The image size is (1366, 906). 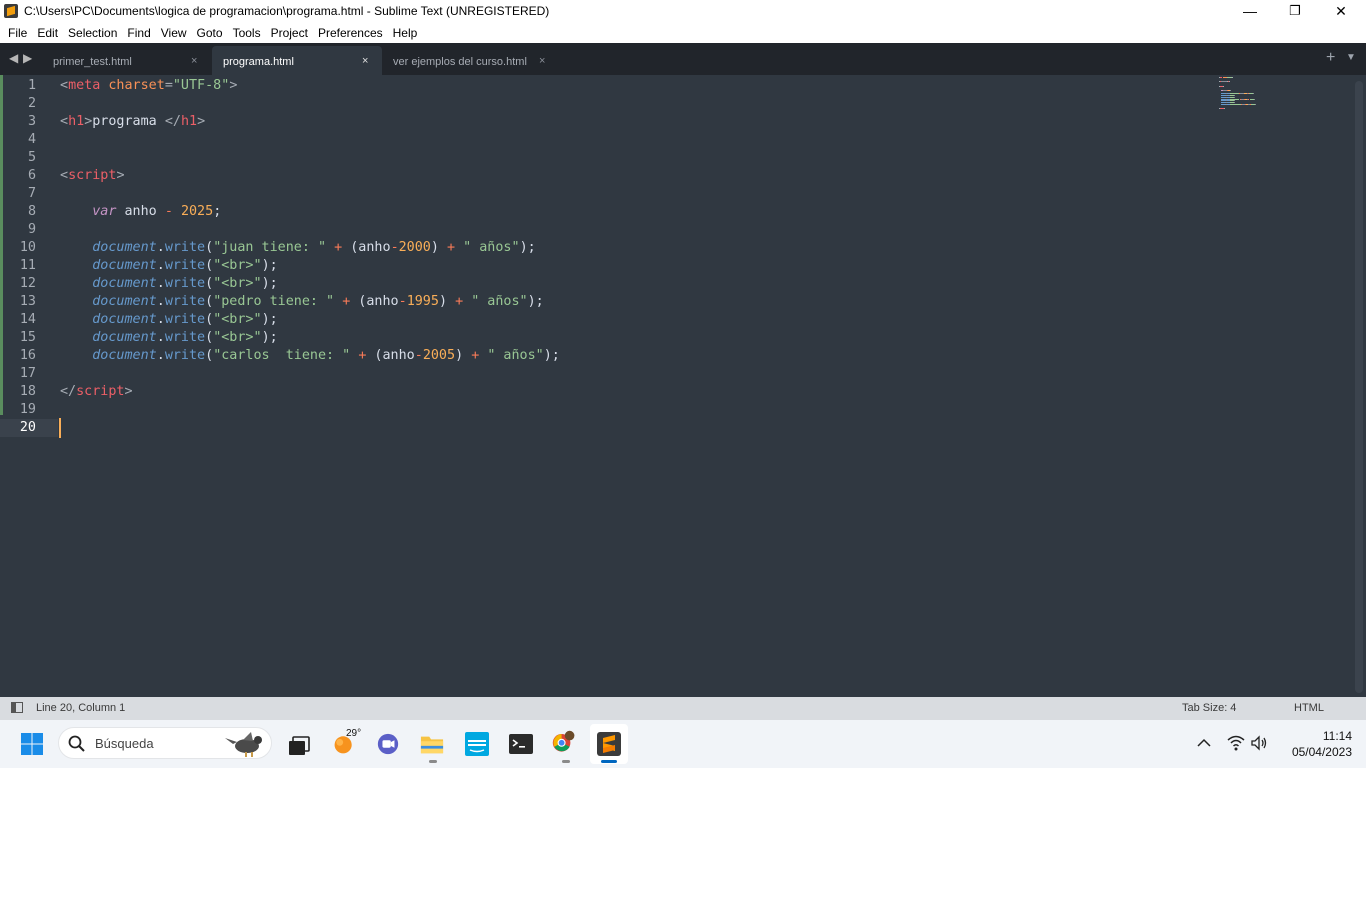 What do you see at coordinates (600, 212) in the screenshot?
I see `code-line: 8 var anho - 2025;` at bounding box center [600, 212].